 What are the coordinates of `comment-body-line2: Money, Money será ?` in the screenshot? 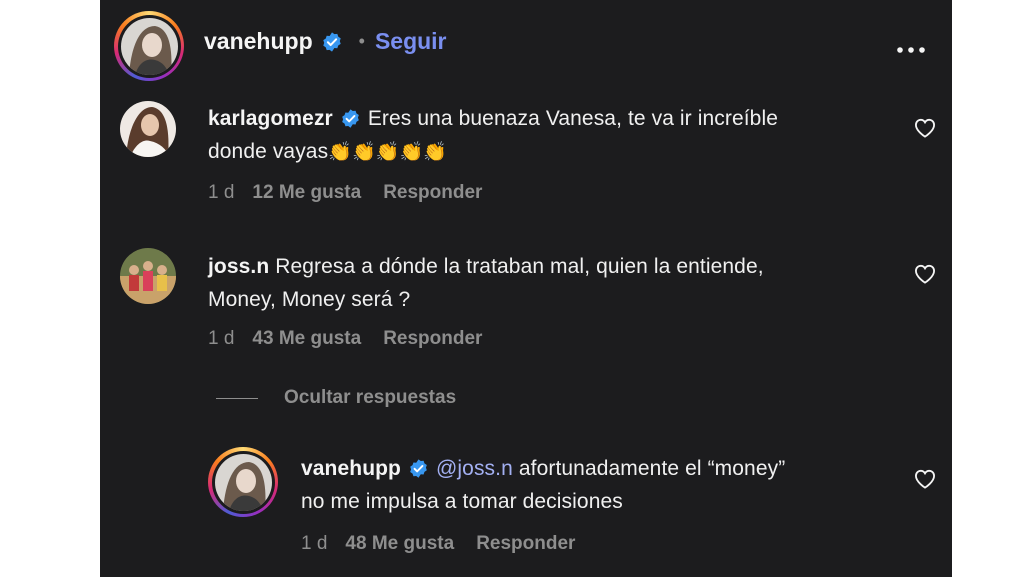 It's located at (309, 299).